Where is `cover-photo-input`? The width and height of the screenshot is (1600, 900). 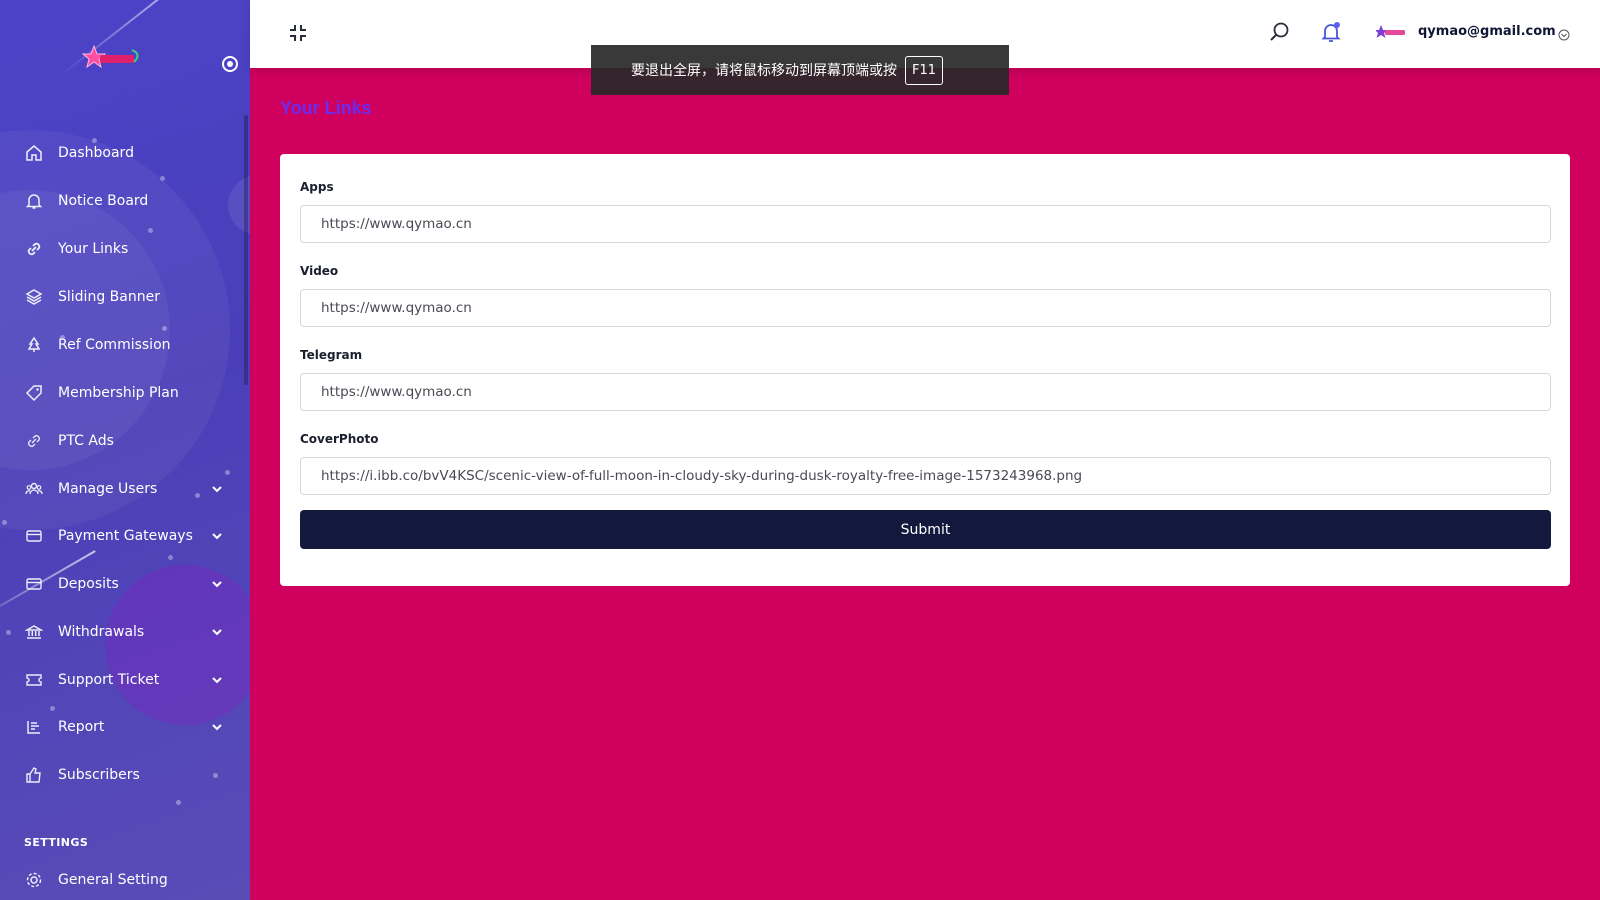
cover-photo-input is located at coordinates (925, 476).